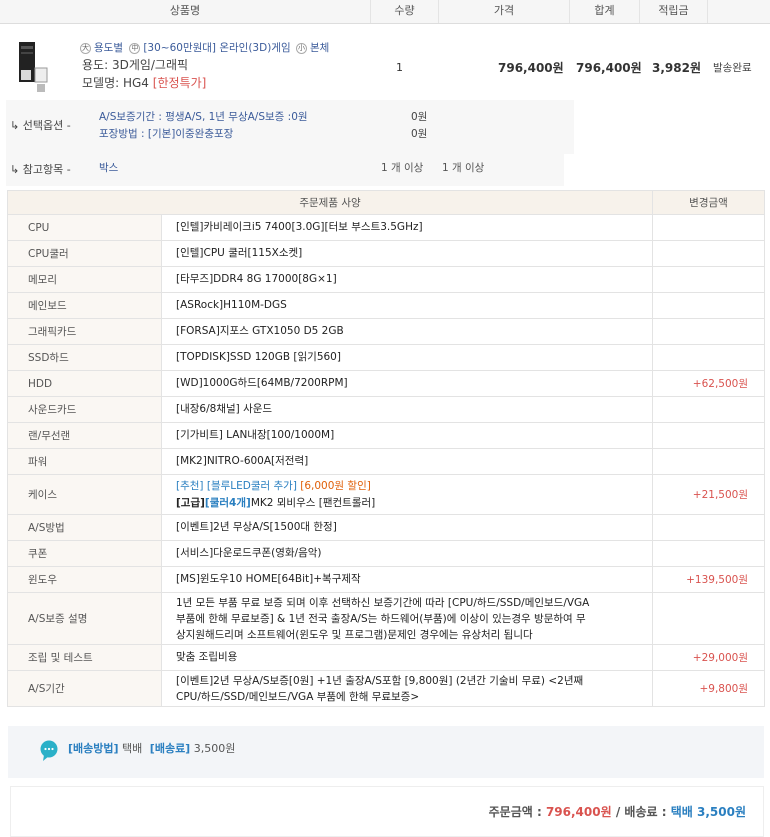 Image resolution: width=770 pixels, height=837 pixels. Describe the element at coordinates (84, 657) in the screenshot. I see `spec-key: 조립 및 테스트` at that location.